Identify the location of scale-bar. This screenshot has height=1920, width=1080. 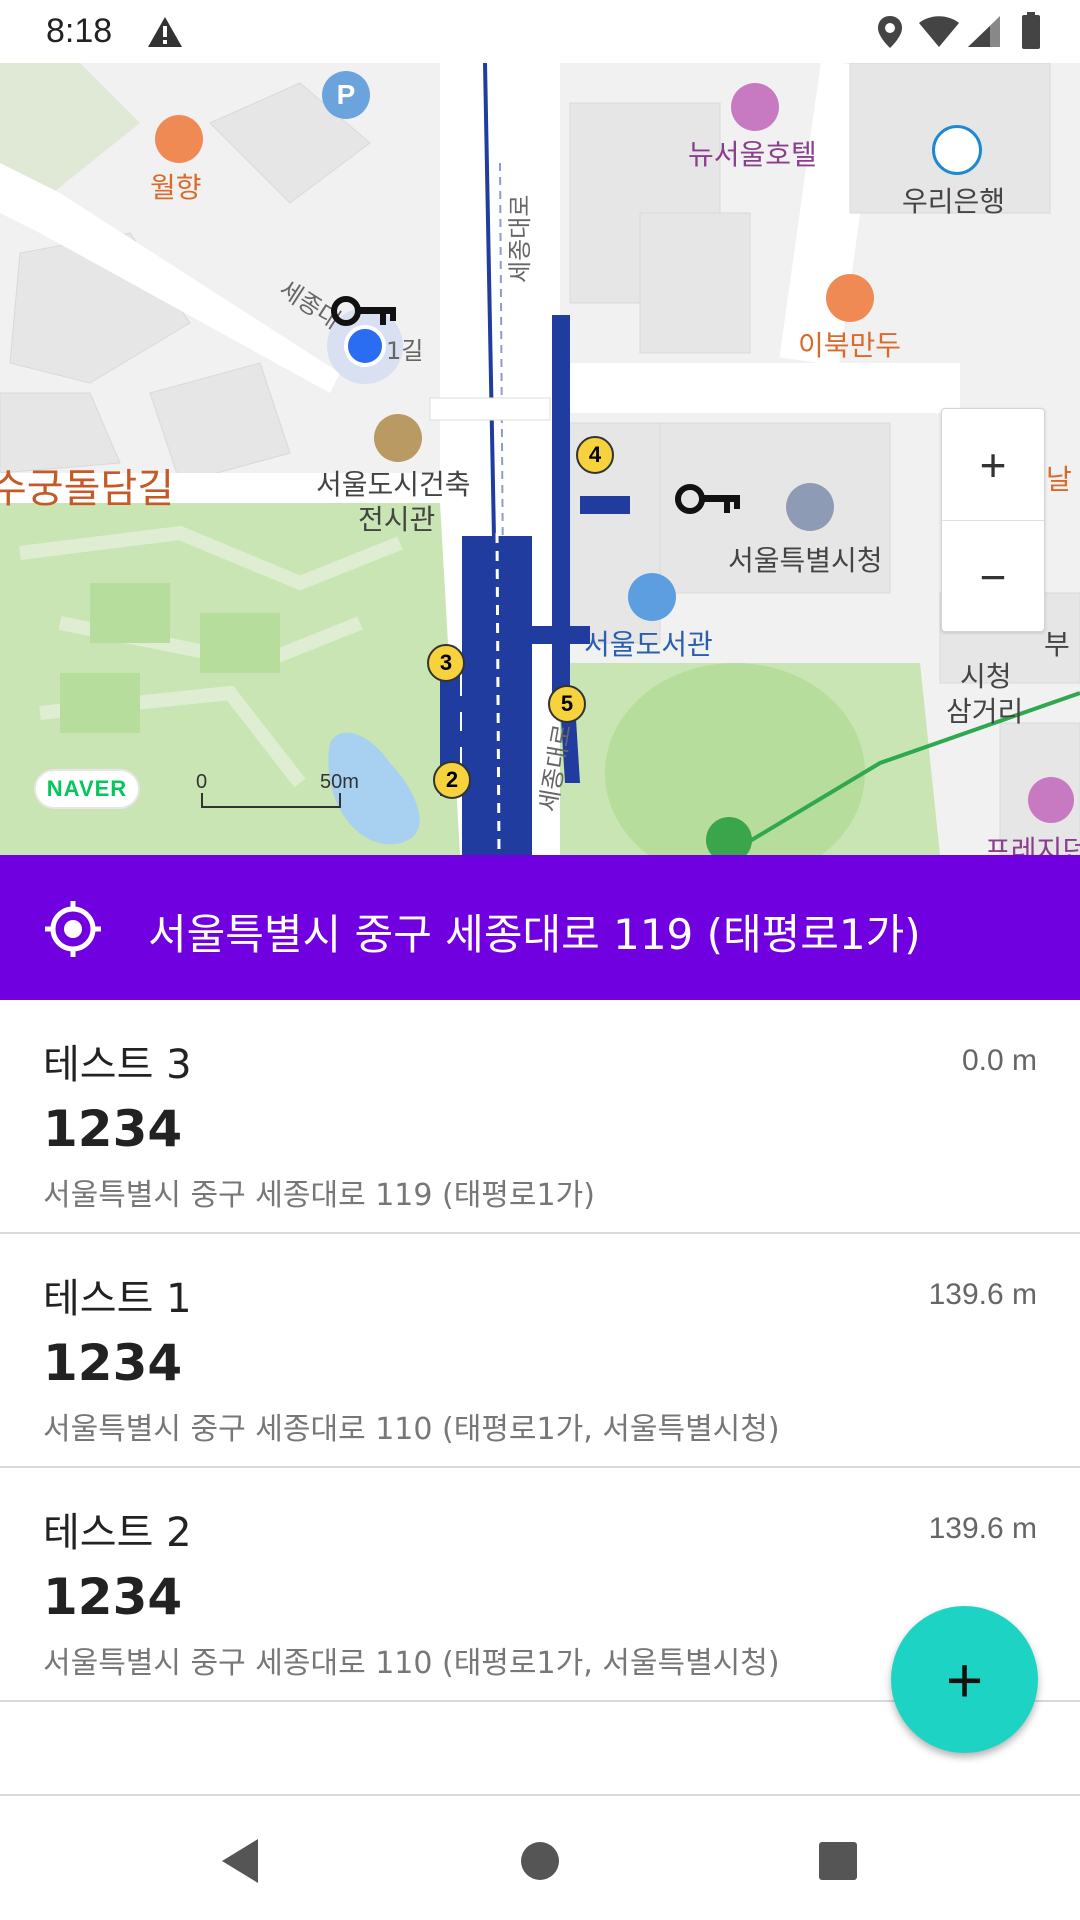
(271, 800).